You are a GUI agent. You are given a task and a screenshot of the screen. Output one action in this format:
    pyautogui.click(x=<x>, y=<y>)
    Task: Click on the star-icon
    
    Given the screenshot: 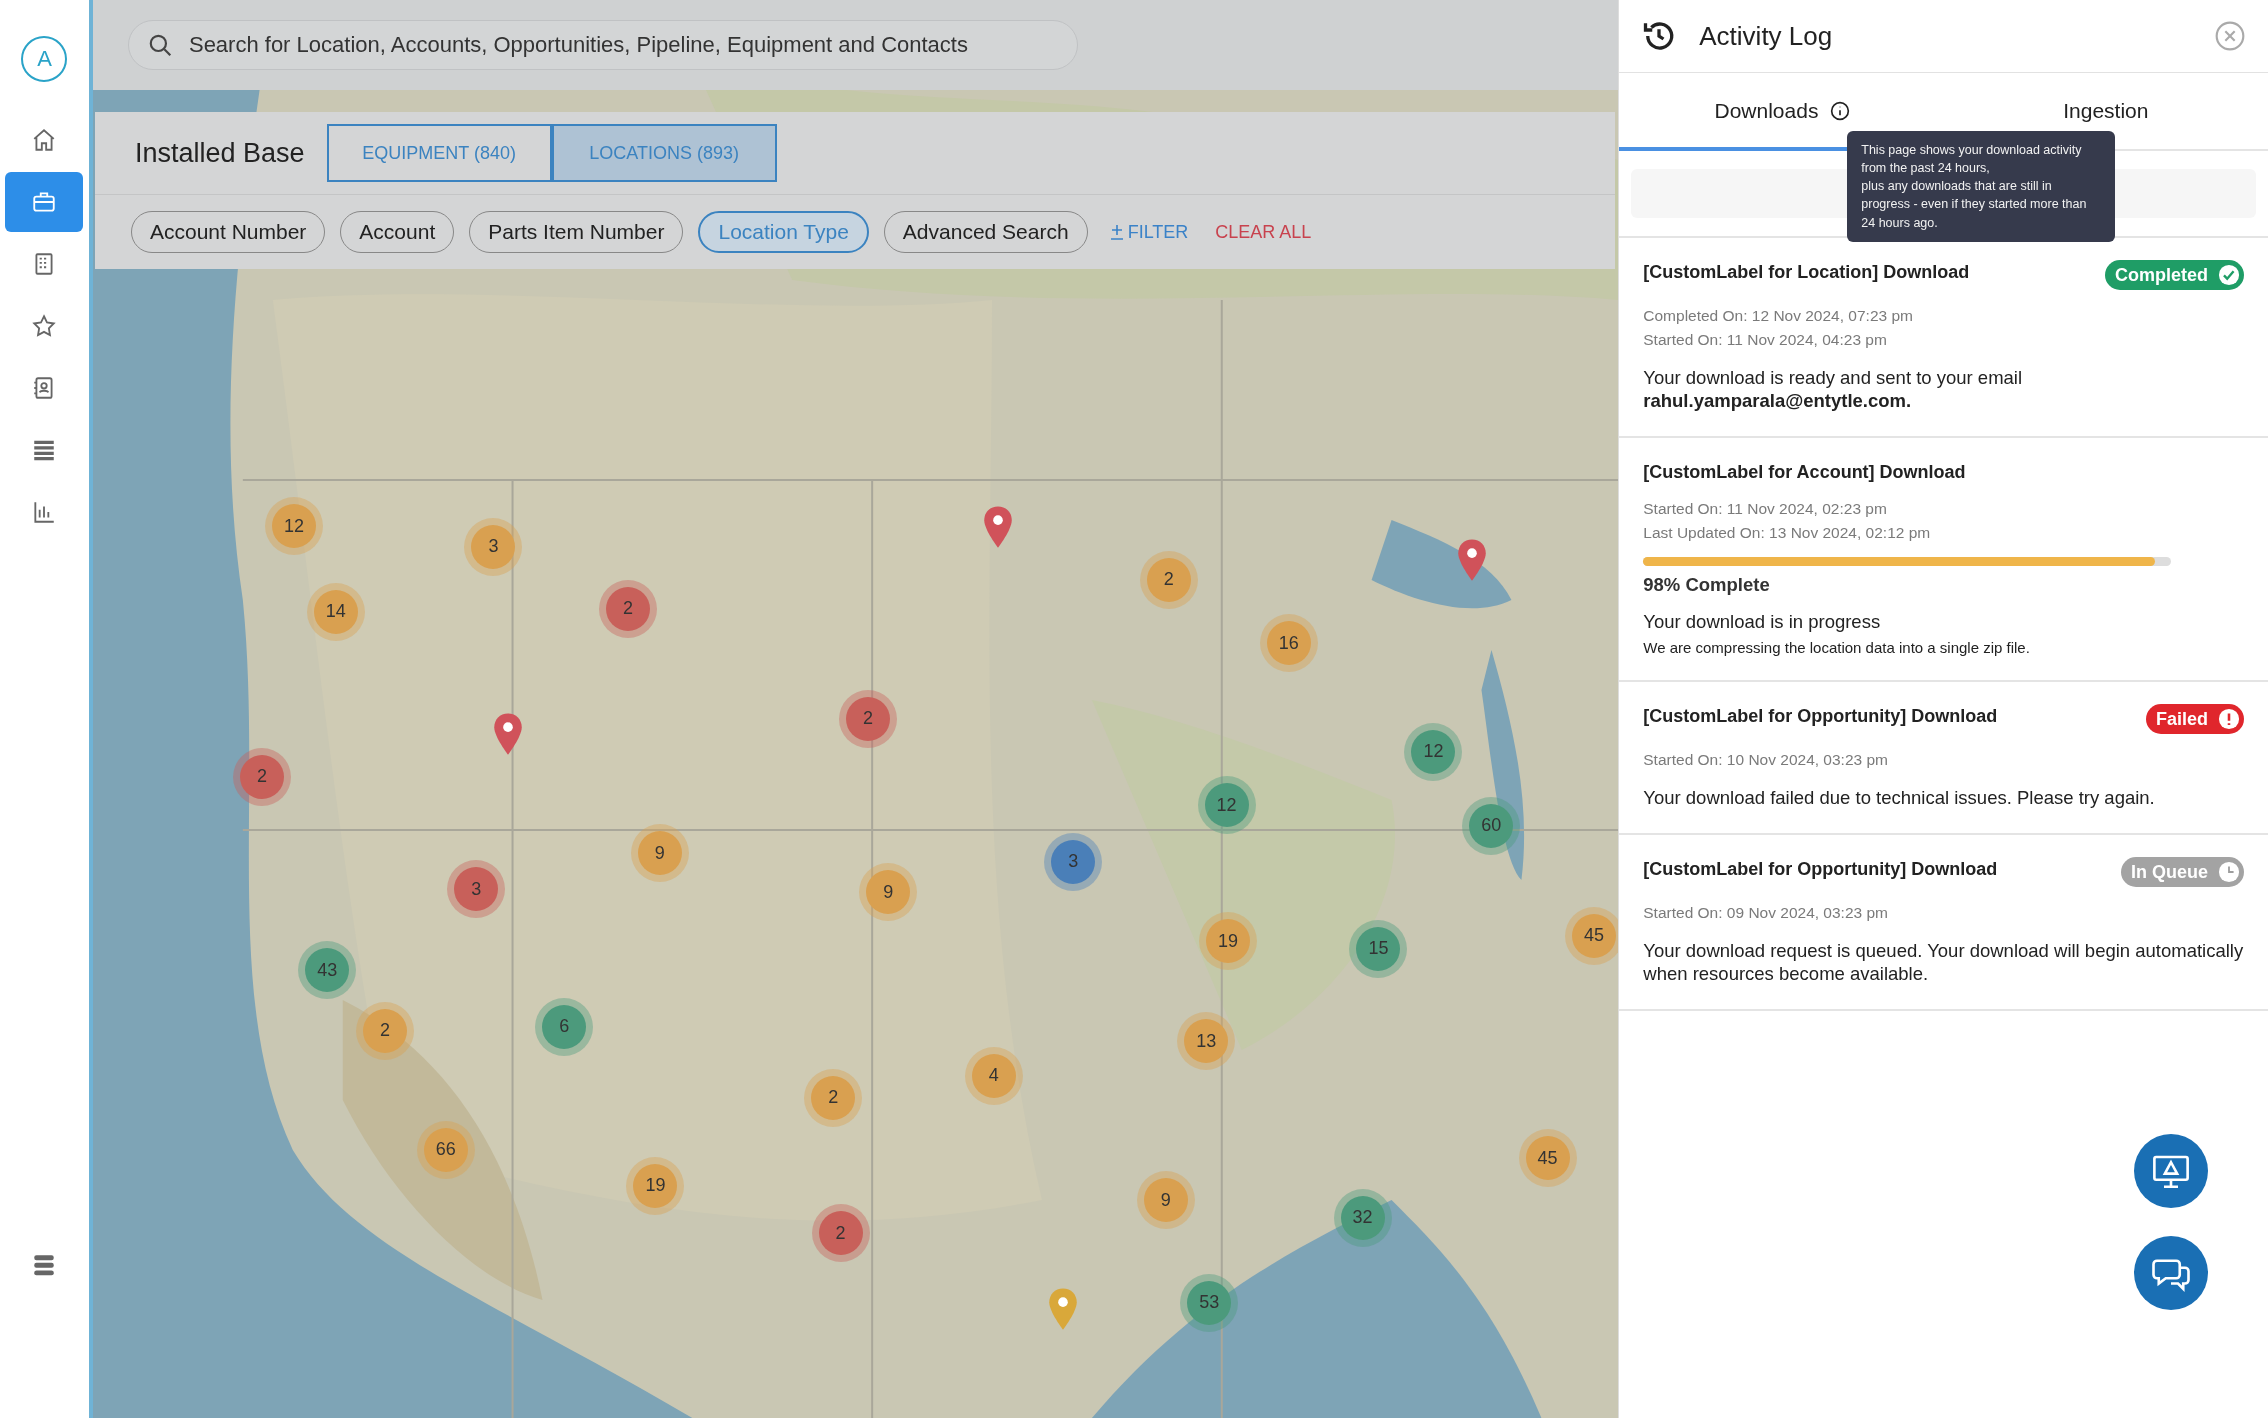 What is the action you would take?
    pyautogui.click(x=44, y=326)
    